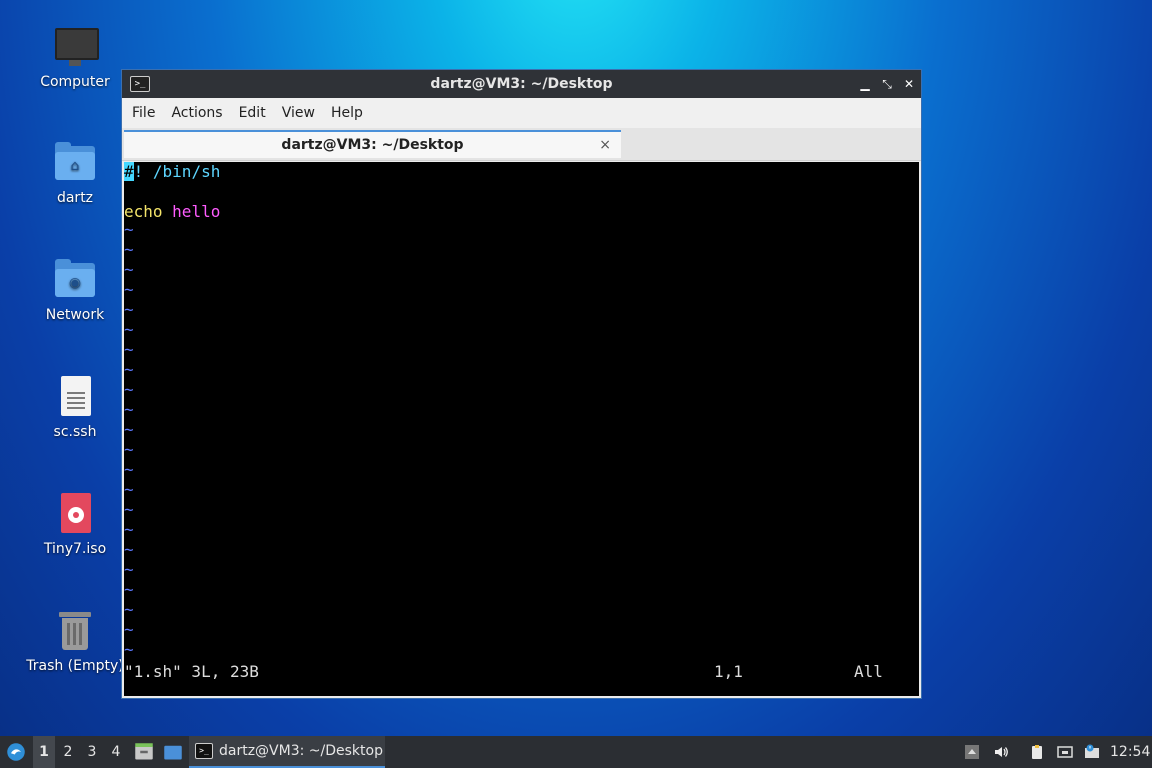 This screenshot has width=1152, height=768. I want to click on disc-image-icon, so click(75, 513).